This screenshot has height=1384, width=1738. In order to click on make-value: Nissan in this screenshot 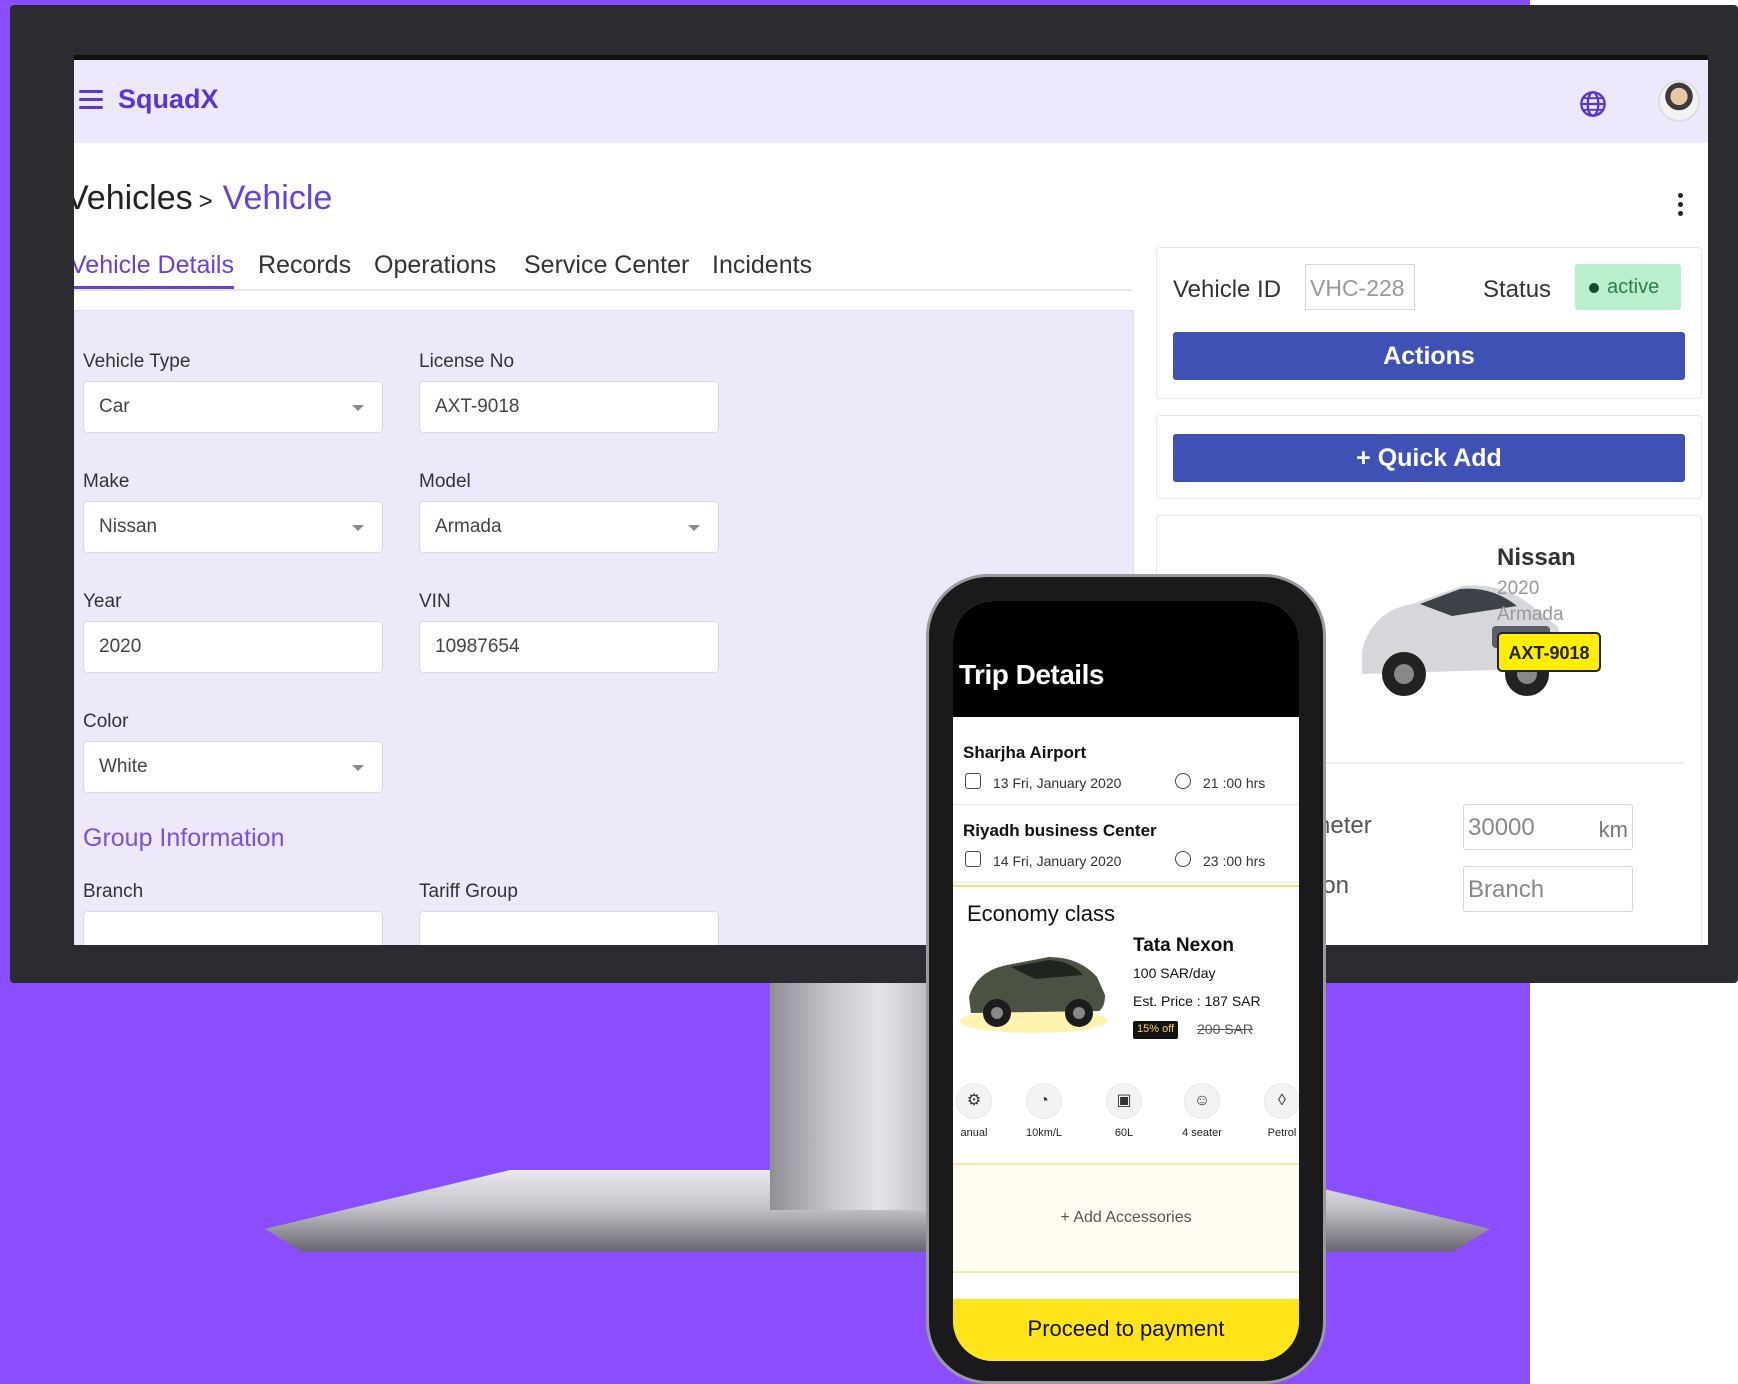, I will do `click(128, 526)`.